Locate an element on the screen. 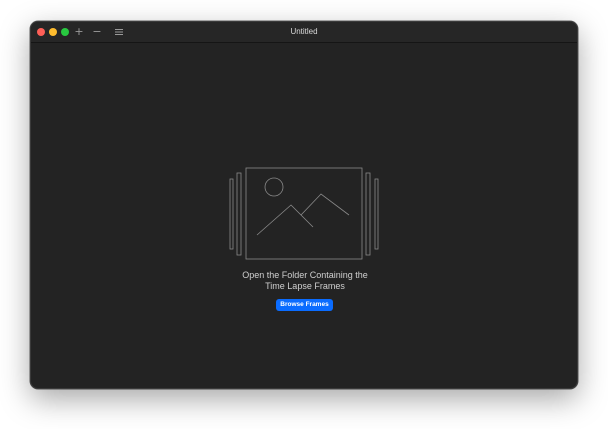  title-bar: + − Untitled is located at coordinates (304, 32).